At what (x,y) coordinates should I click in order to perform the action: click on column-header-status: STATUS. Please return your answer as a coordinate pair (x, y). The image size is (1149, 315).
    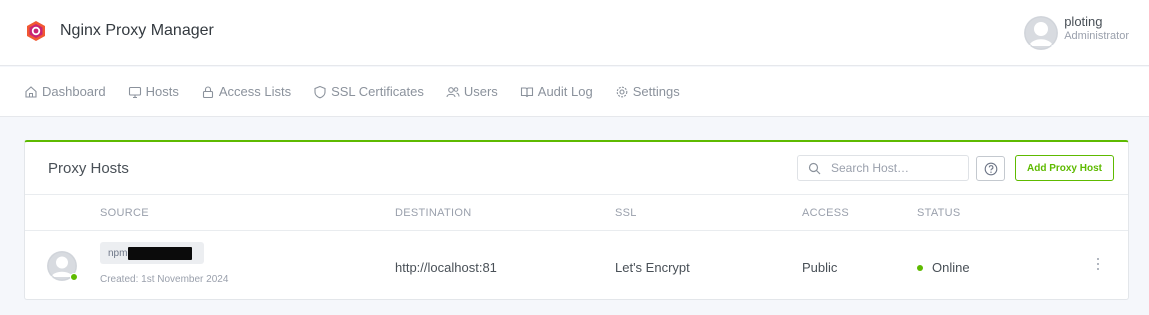
    Looking at the image, I should click on (939, 213).